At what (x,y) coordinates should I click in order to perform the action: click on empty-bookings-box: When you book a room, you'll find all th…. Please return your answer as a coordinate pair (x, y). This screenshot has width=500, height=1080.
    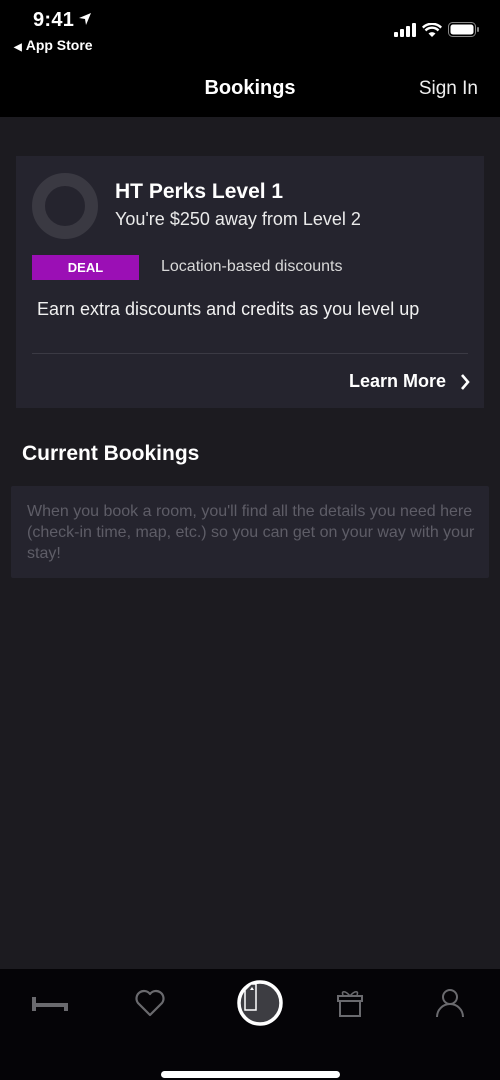
    Looking at the image, I should click on (250, 532).